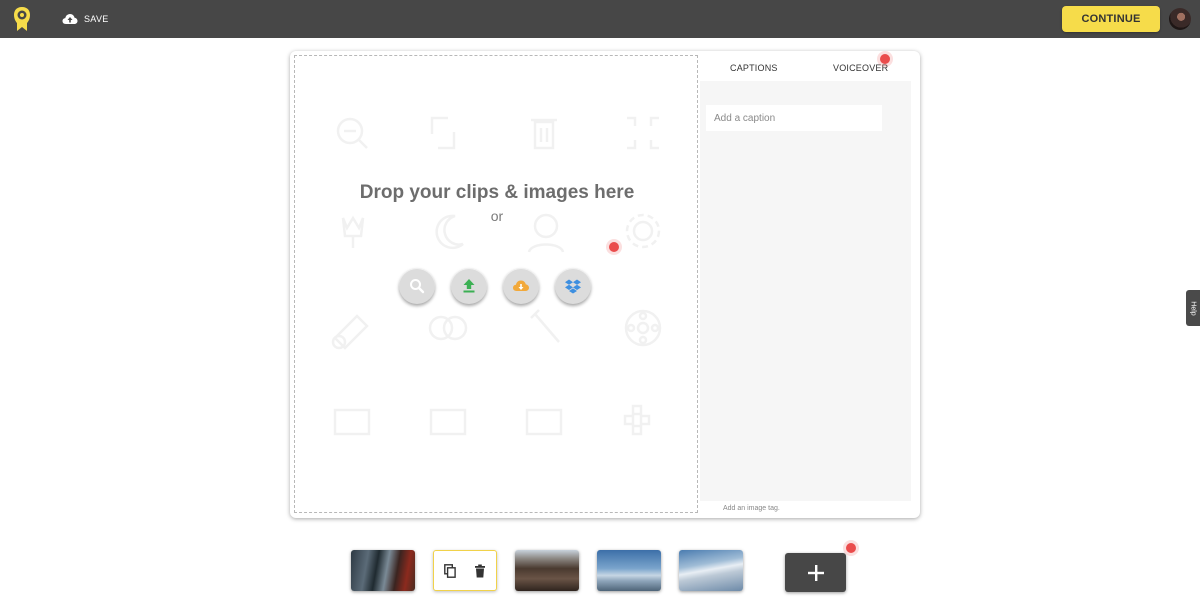 The height and width of the screenshot is (608, 1200). Describe the element at coordinates (496, 276) in the screenshot. I see `background-decoration` at that location.